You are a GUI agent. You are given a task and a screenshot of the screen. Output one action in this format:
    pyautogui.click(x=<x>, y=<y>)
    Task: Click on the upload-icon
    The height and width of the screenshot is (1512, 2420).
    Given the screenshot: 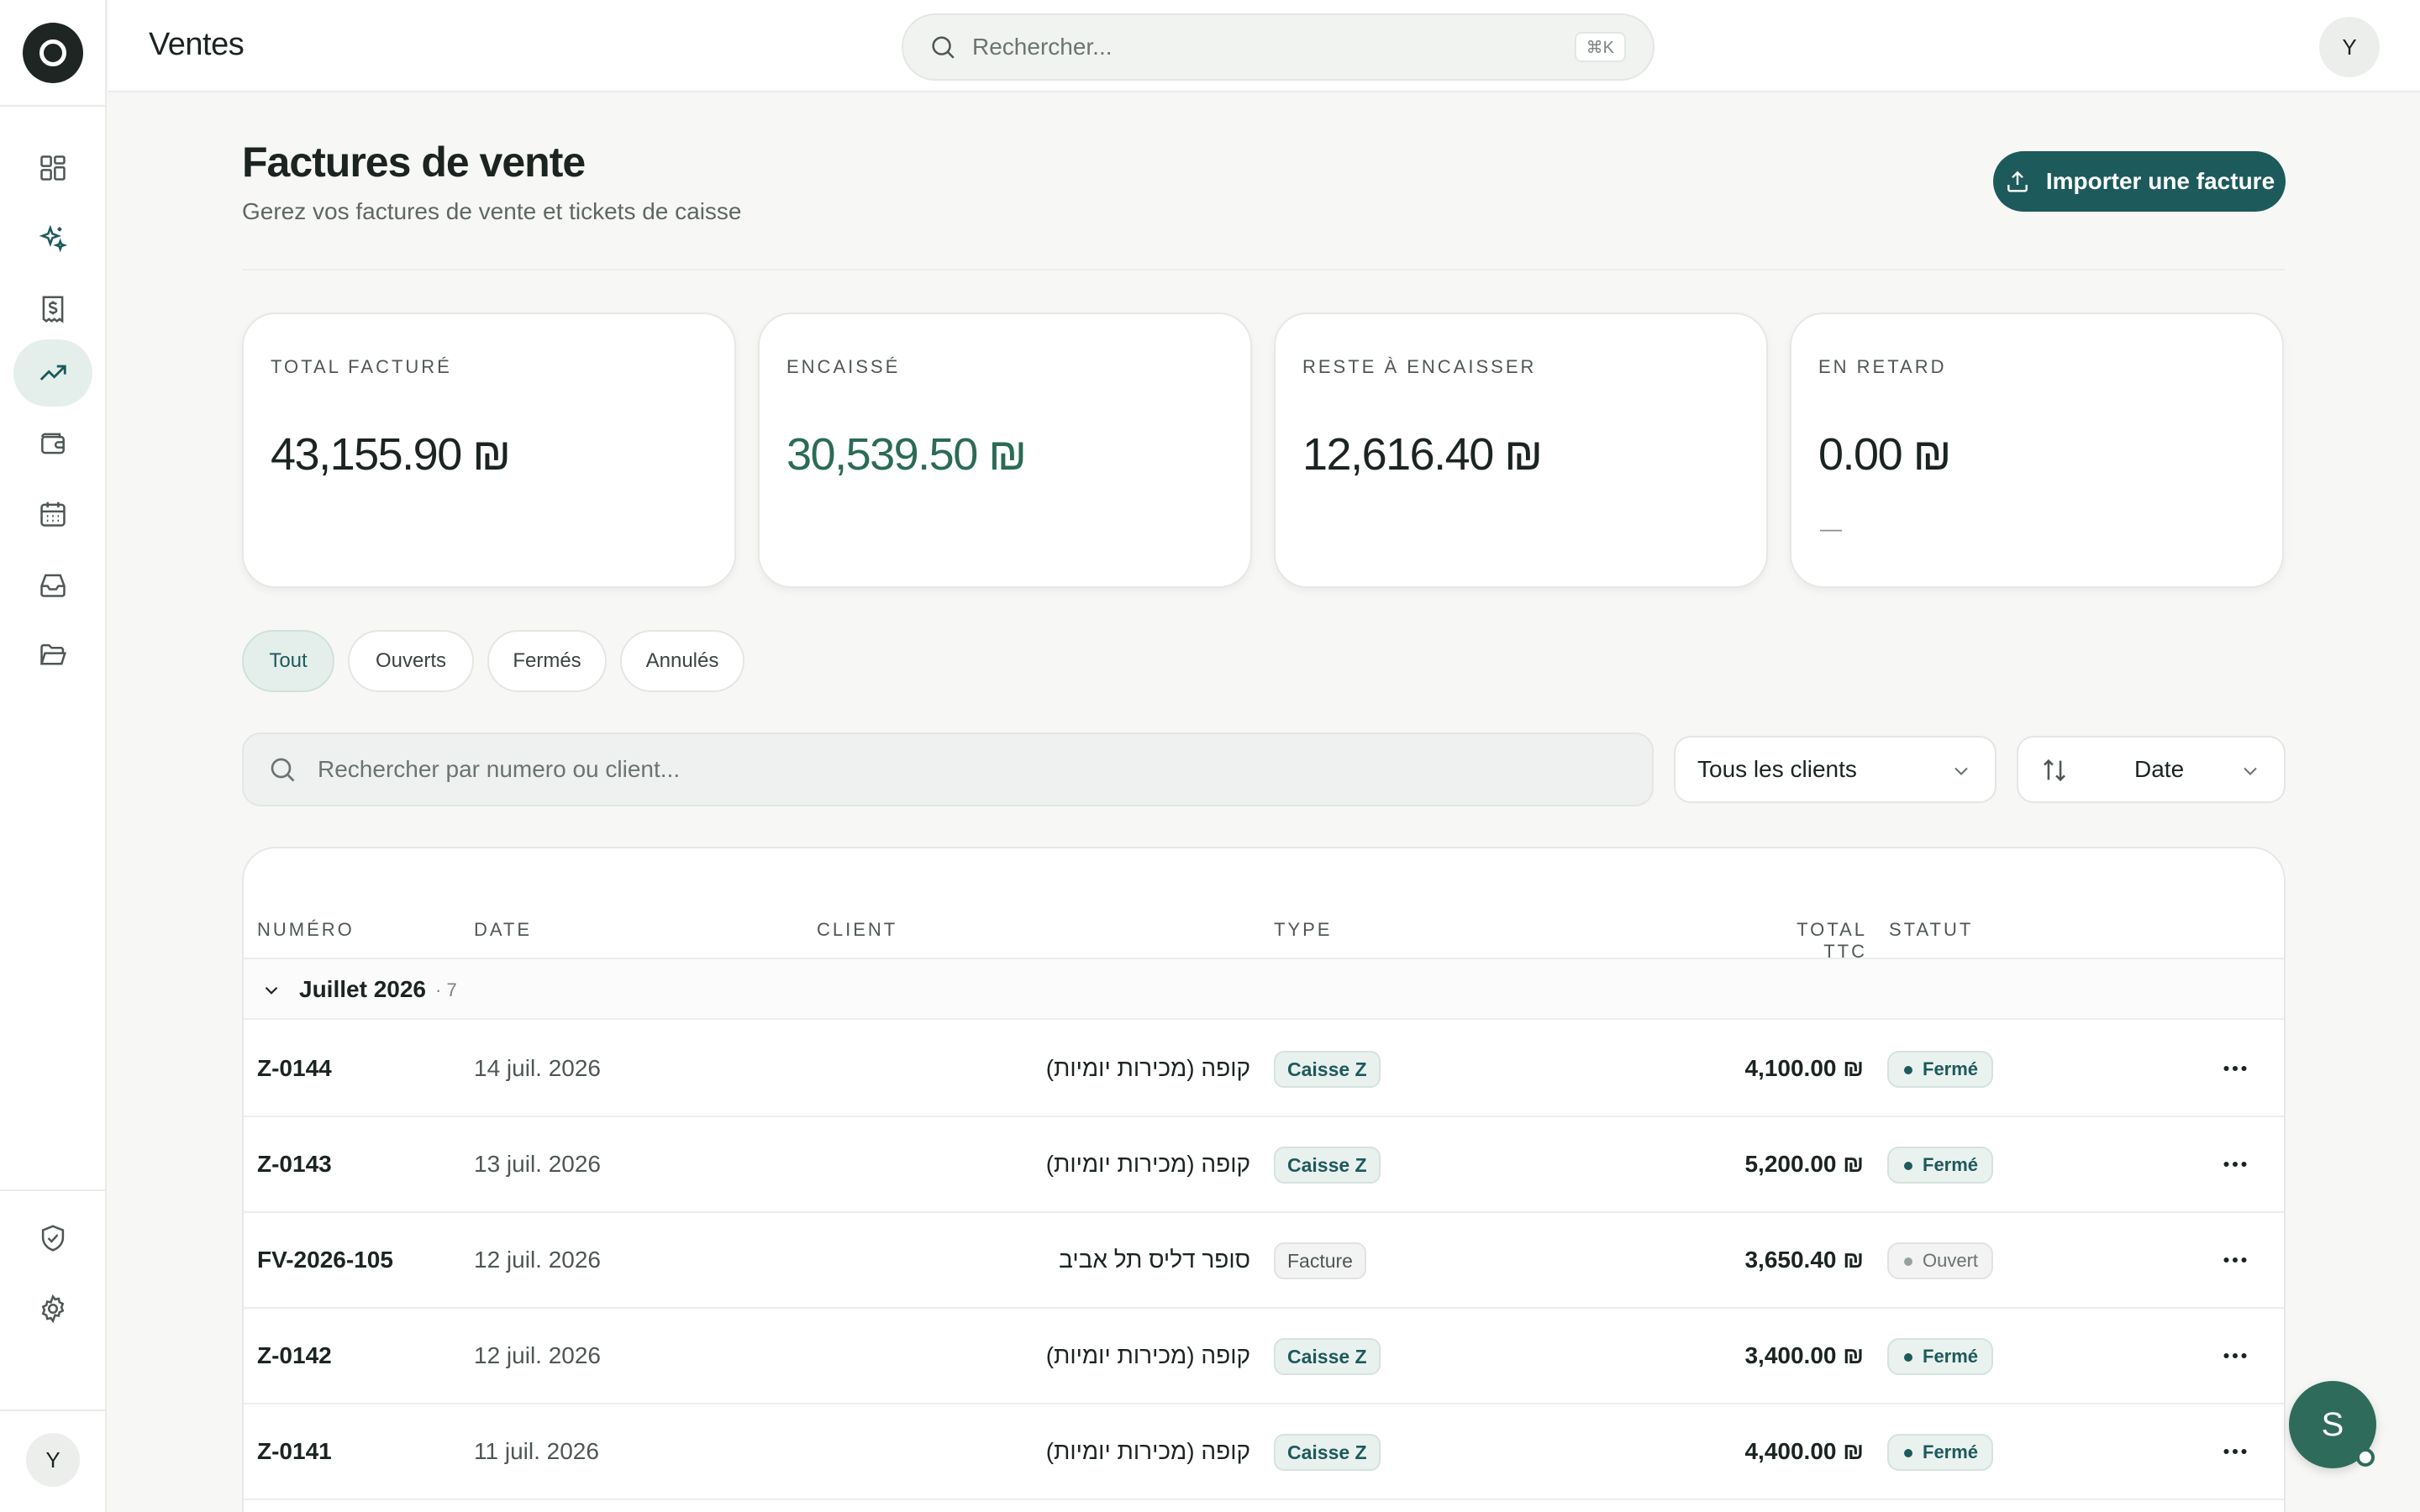 What is the action you would take?
    pyautogui.click(x=2017, y=181)
    